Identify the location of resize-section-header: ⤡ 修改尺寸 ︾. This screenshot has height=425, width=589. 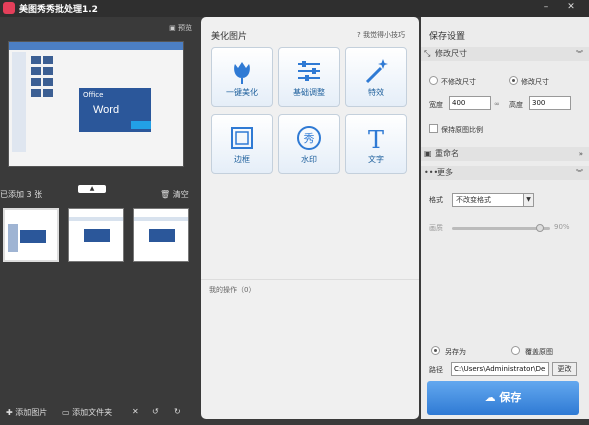
(505, 54).